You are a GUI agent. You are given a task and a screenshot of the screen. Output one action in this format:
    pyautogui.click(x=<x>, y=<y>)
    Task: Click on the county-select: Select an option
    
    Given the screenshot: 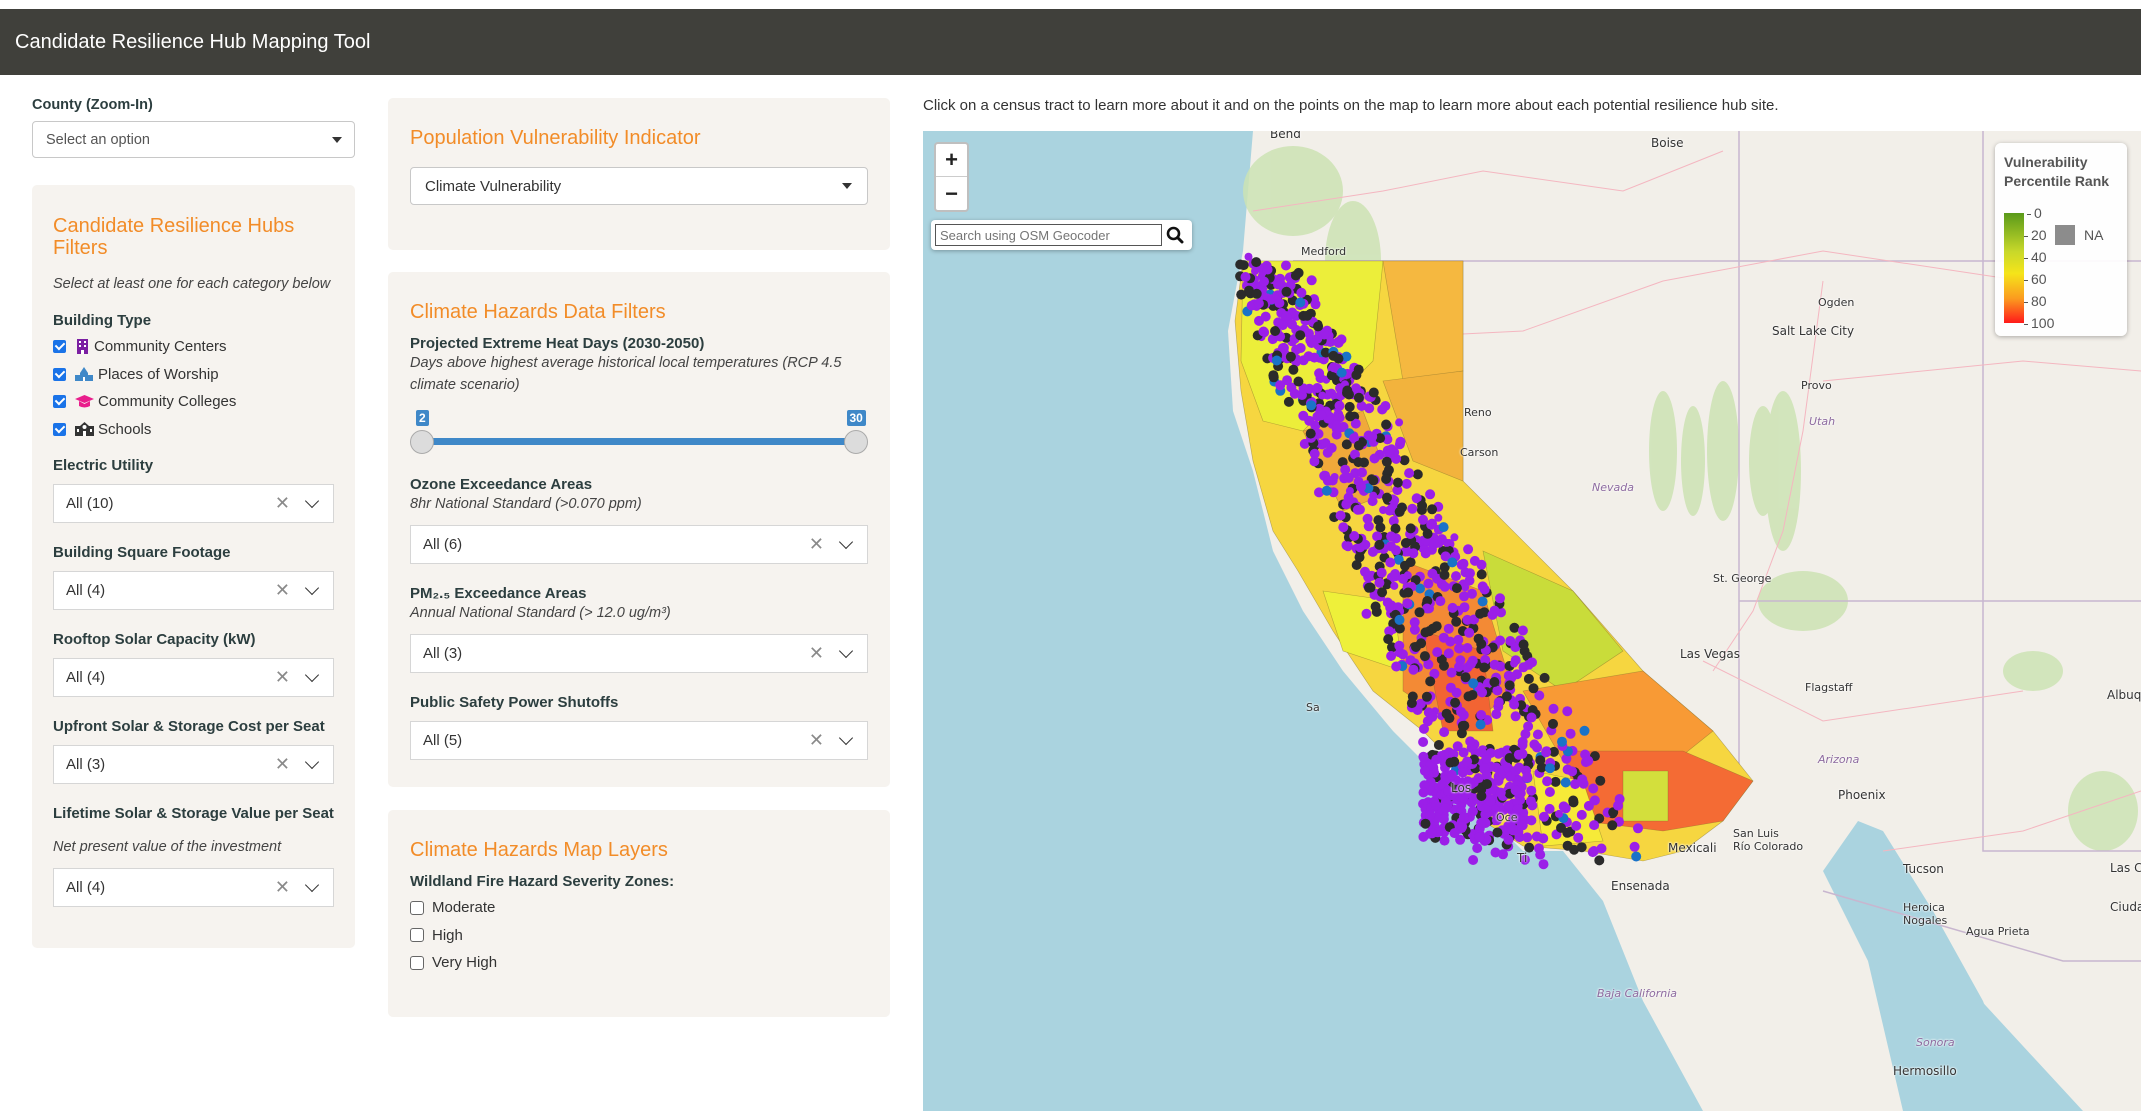 What is the action you would take?
    pyautogui.click(x=193, y=139)
    